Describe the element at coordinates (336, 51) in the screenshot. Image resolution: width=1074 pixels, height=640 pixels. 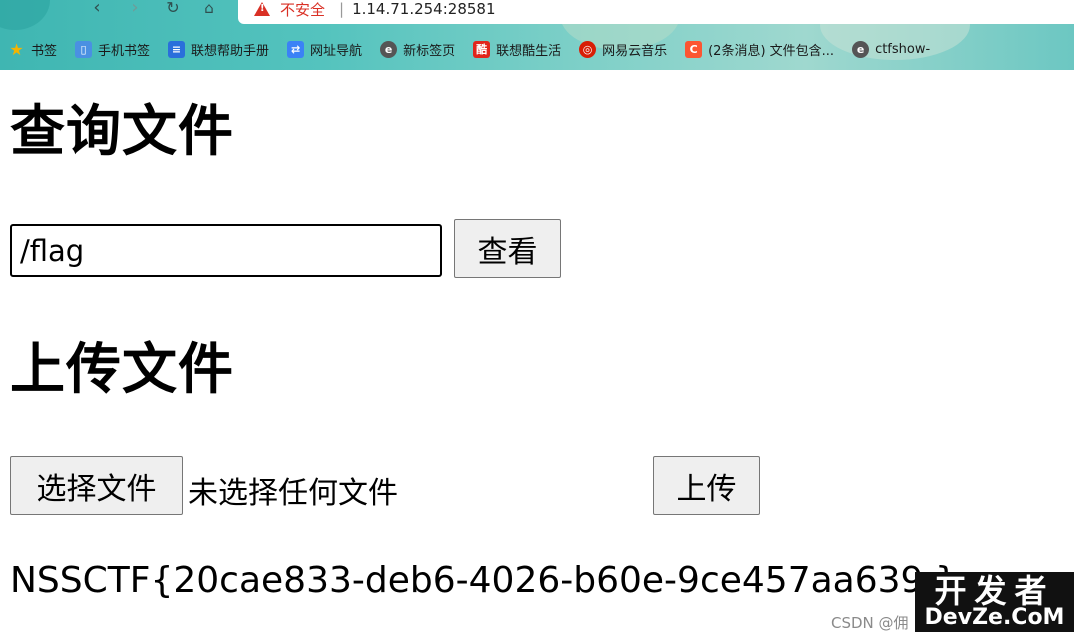
I see `bookmark-label: 网址导航` at that location.